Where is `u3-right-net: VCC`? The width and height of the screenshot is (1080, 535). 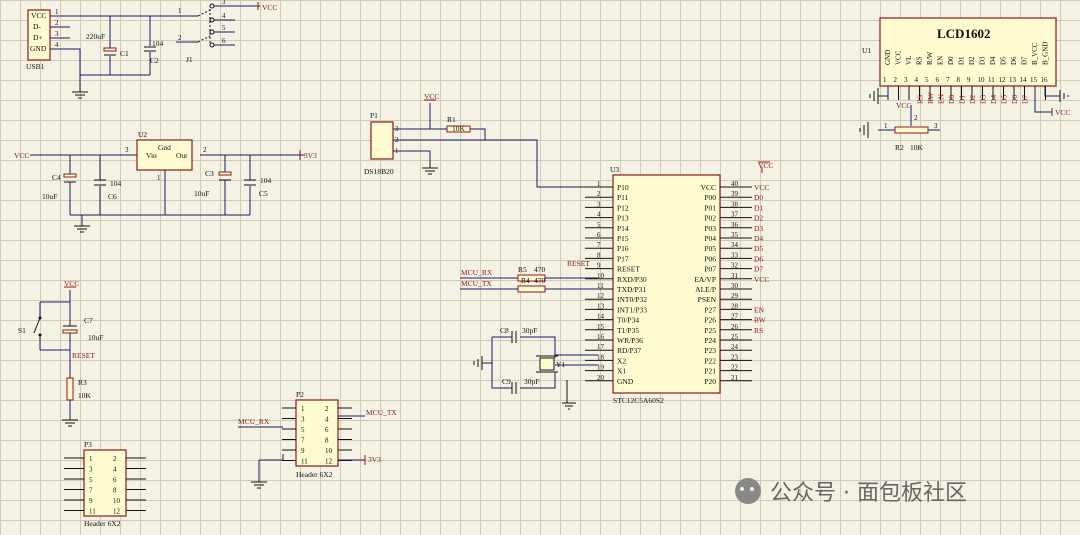 u3-right-net: VCC is located at coordinates (761, 279).